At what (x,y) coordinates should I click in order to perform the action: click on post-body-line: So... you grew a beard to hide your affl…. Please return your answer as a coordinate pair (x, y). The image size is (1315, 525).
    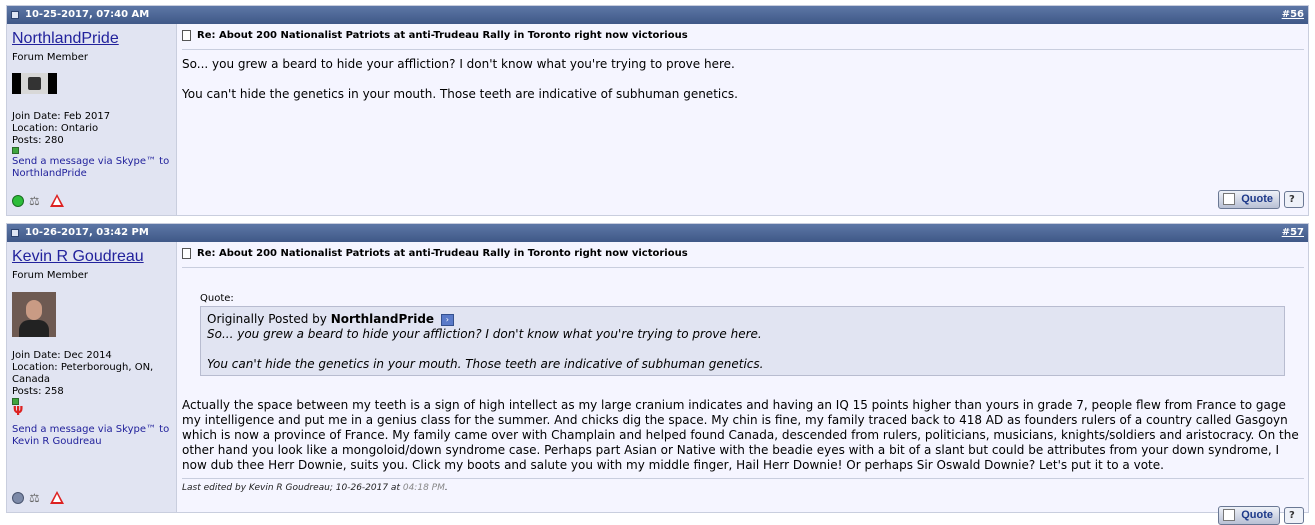
    Looking at the image, I should click on (458, 64).